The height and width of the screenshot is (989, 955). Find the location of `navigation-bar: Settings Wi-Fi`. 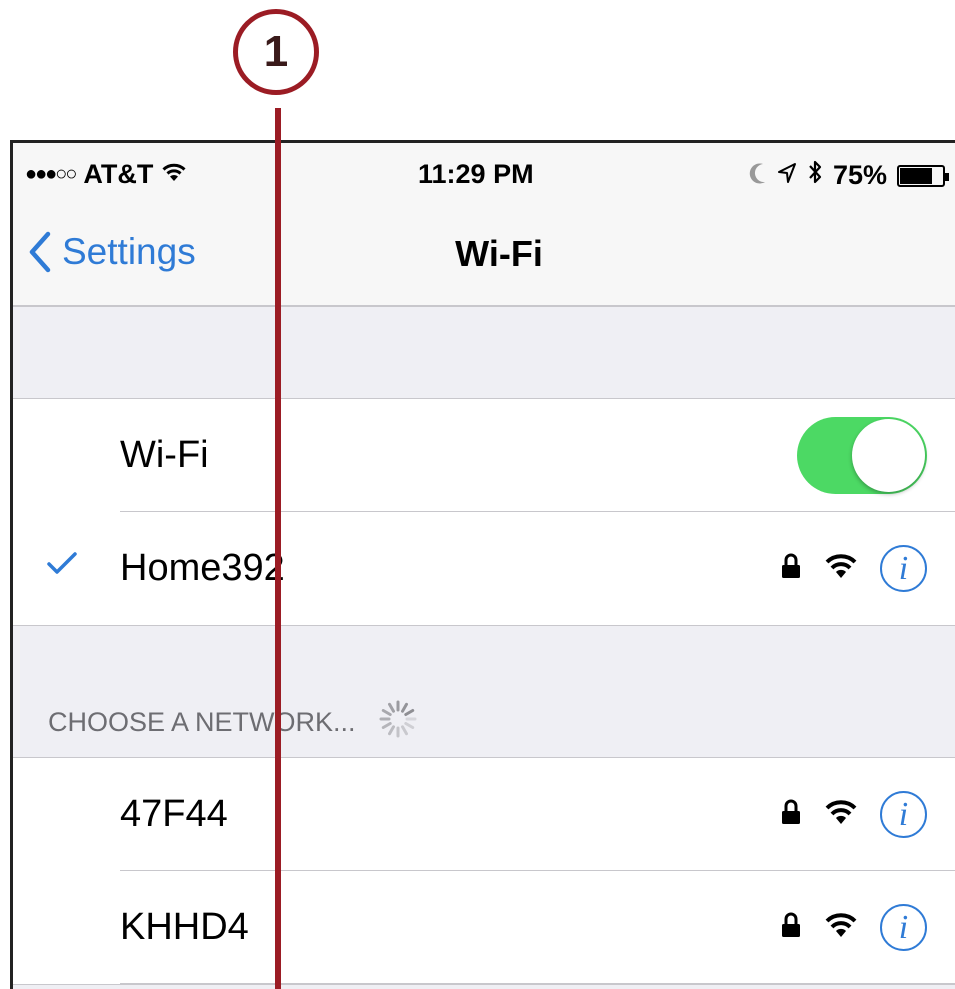

navigation-bar: Settings Wi-Fi is located at coordinates (484, 256).